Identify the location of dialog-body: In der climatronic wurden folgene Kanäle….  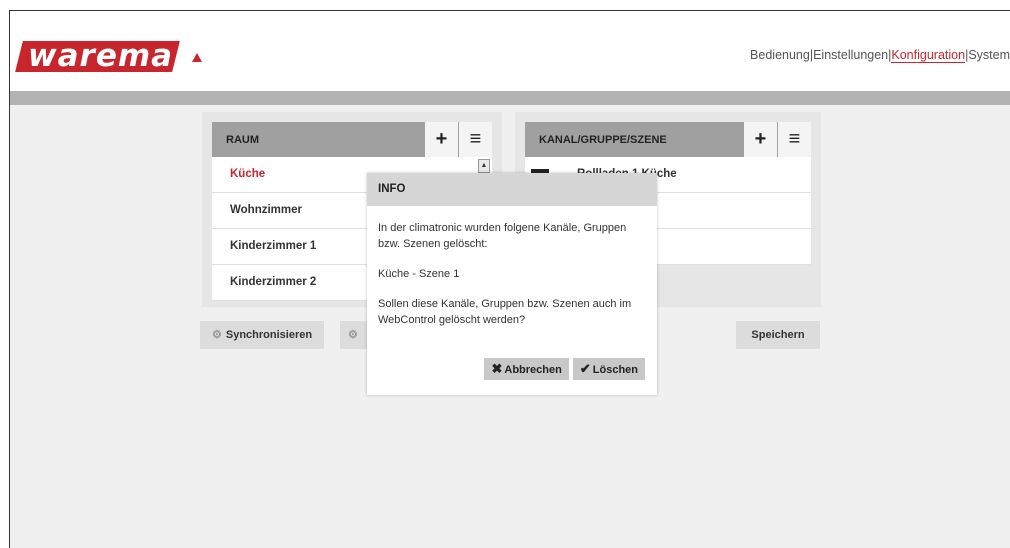
(512, 267).